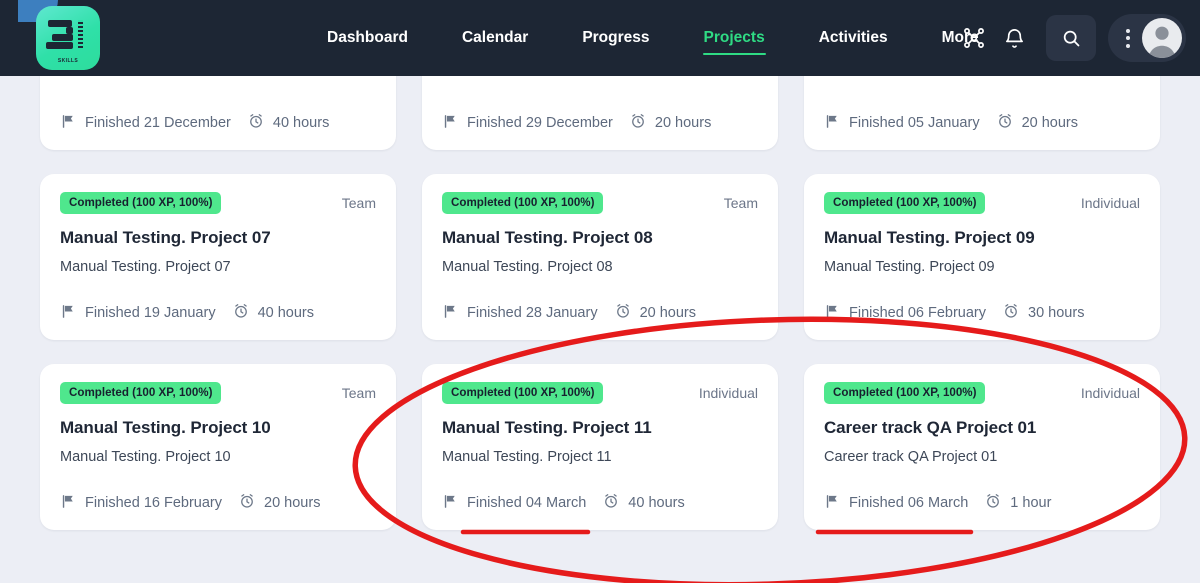 The image size is (1200, 583). What do you see at coordinates (914, 123) in the screenshot?
I see `finished-date: Finished 05 January` at bounding box center [914, 123].